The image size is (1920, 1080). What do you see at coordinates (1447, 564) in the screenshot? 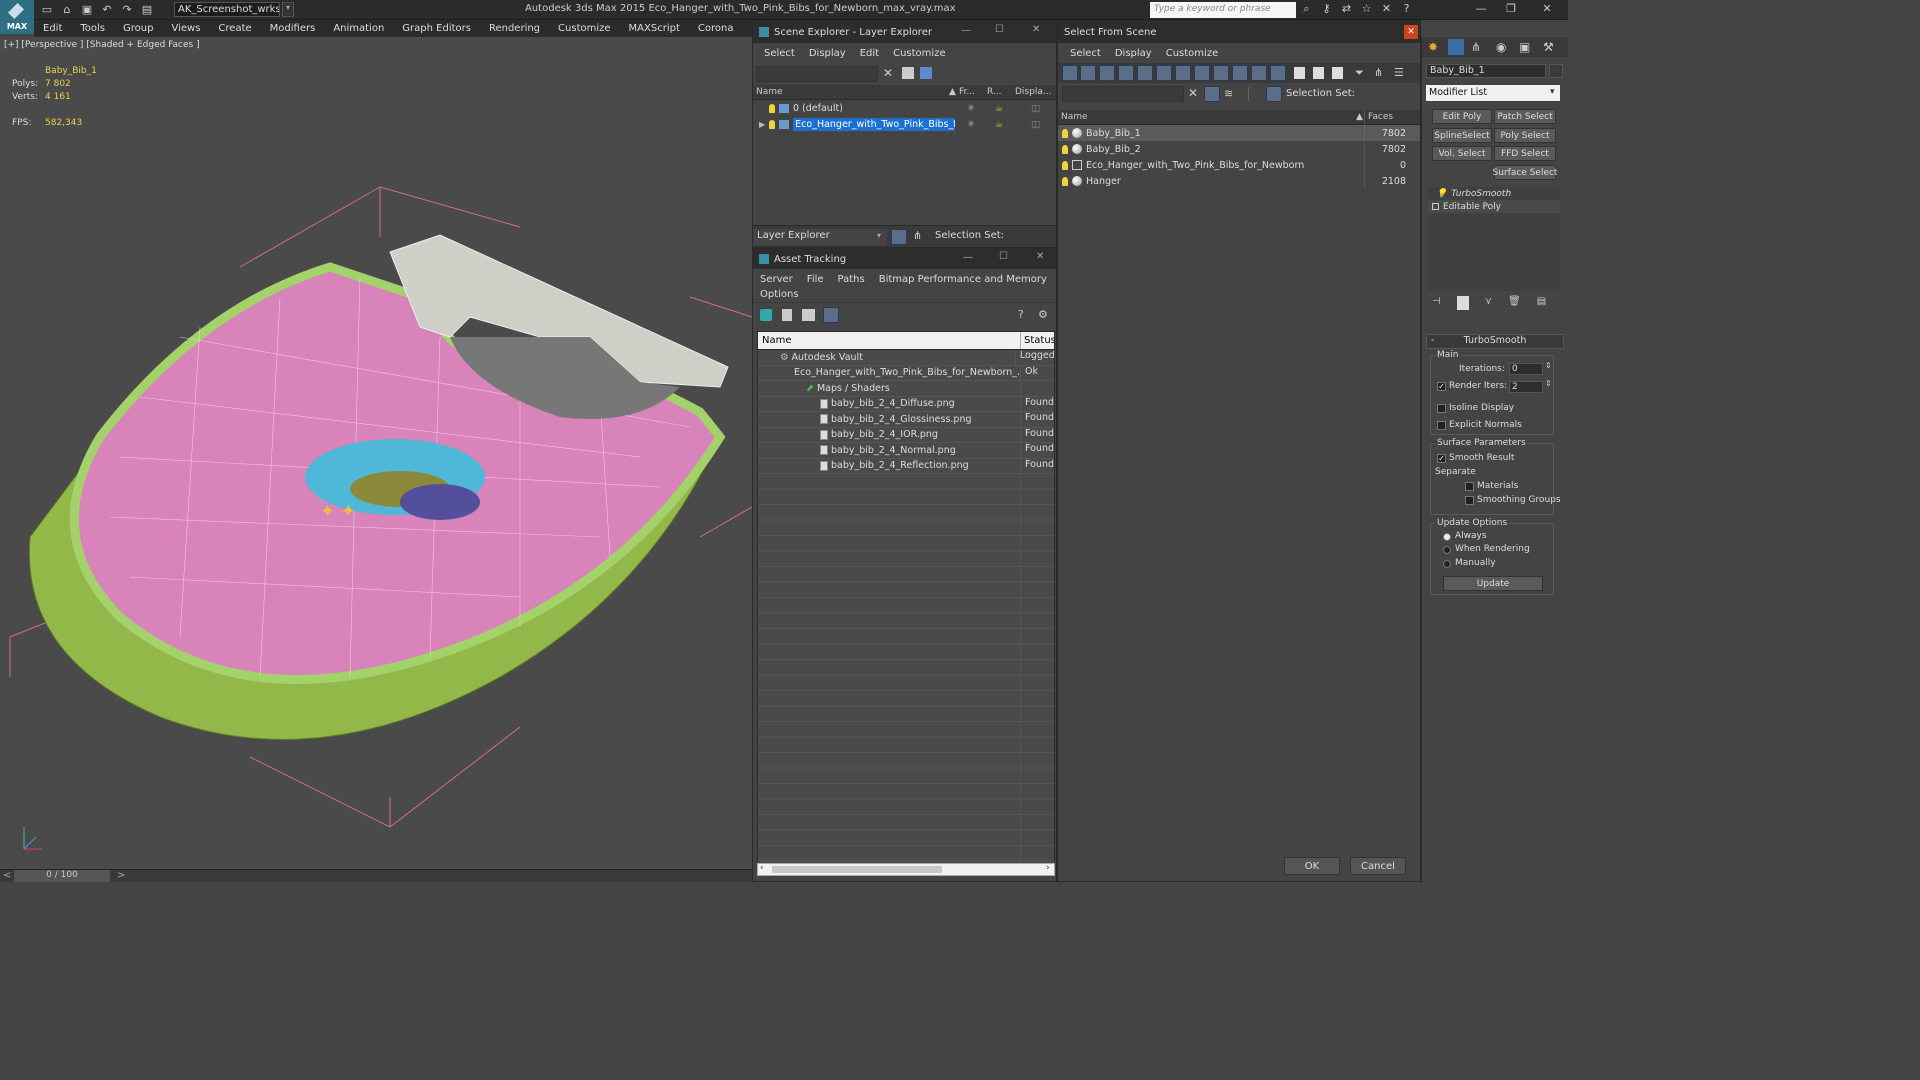
I see `manually-radio` at bounding box center [1447, 564].